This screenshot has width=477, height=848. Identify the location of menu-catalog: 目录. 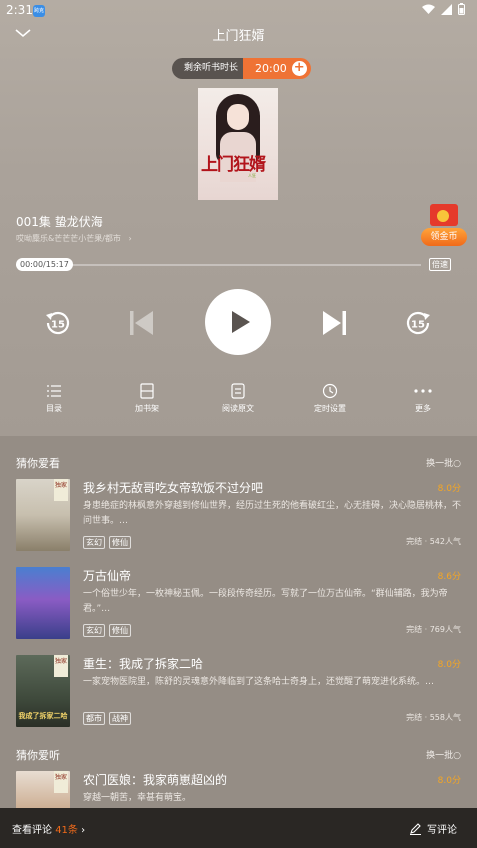
(54, 398).